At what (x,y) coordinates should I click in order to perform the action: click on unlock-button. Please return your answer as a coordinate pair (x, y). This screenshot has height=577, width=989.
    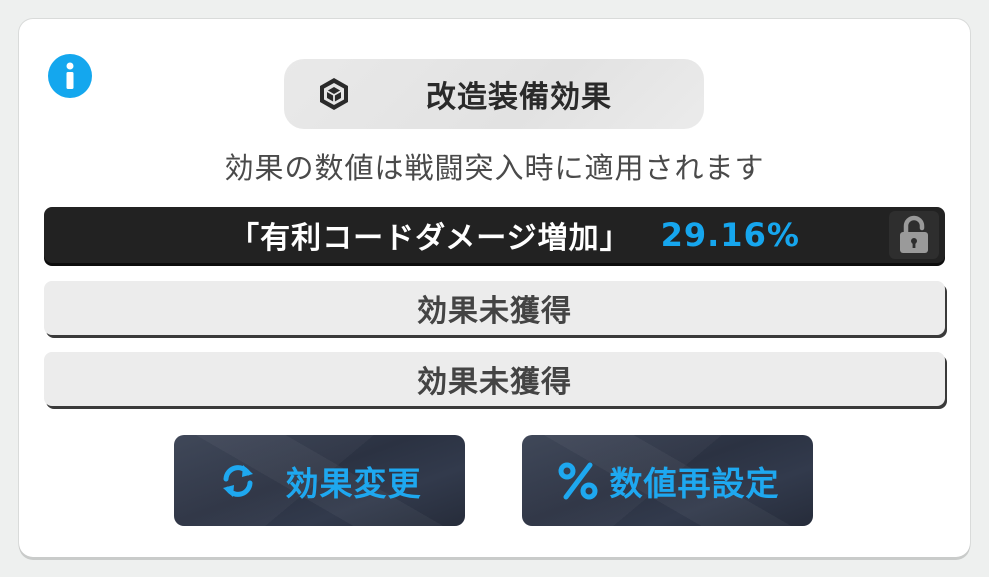
    Looking at the image, I should click on (914, 235).